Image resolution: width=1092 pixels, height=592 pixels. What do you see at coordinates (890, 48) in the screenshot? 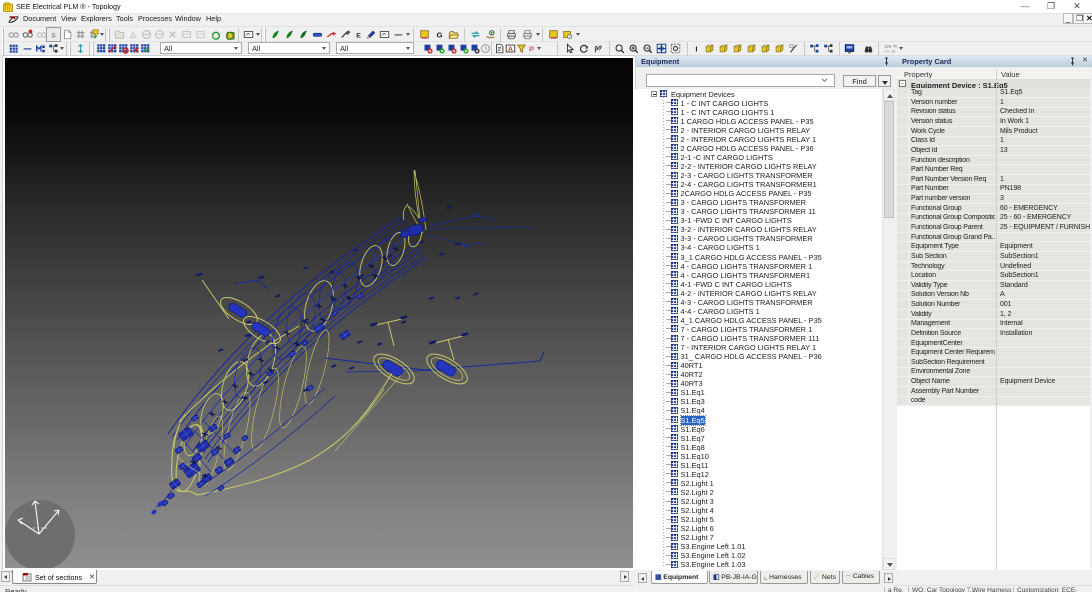
I see `svg-text: 123 456` at bounding box center [890, 48].